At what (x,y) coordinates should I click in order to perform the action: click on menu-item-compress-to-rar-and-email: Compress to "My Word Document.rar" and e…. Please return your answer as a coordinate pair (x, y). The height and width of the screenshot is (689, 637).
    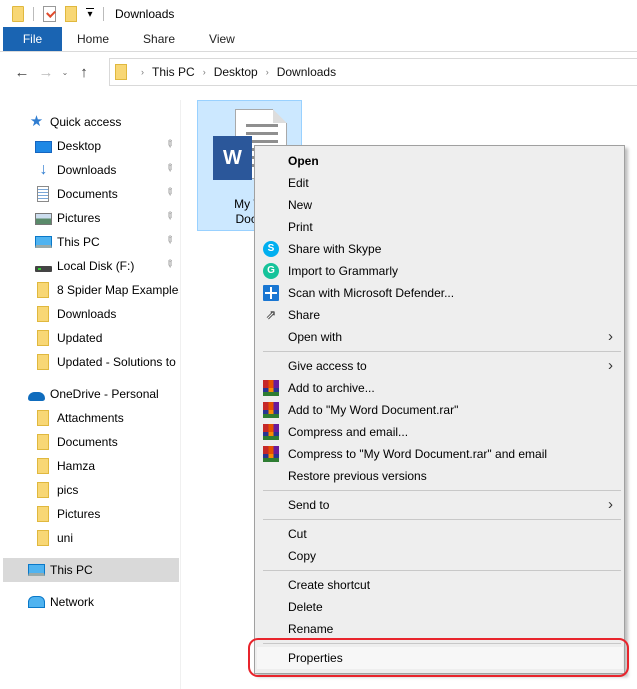
    Looking at the image, I should click on (440, 454).